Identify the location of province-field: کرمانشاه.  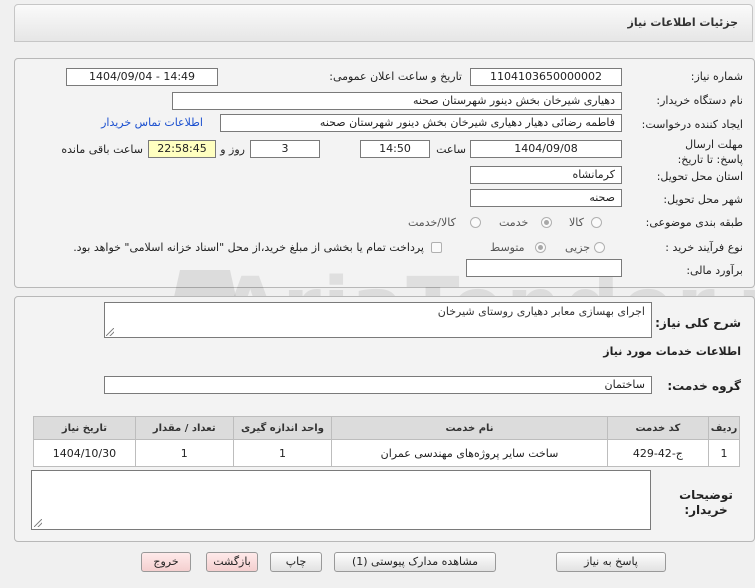
(546, 175).